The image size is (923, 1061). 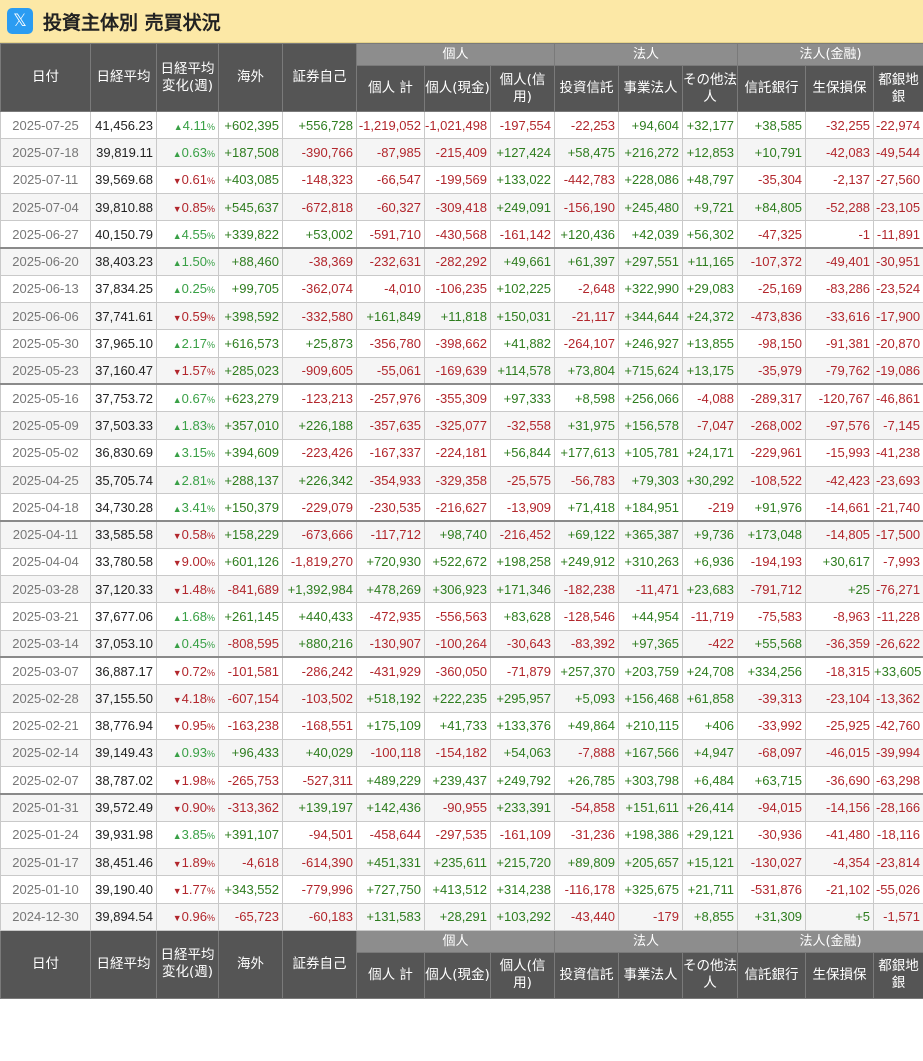 What do you see at coordinates (587, 589) in the screenshot?
I see `trust-cell: -182,238` at bounding box center [587, 589].